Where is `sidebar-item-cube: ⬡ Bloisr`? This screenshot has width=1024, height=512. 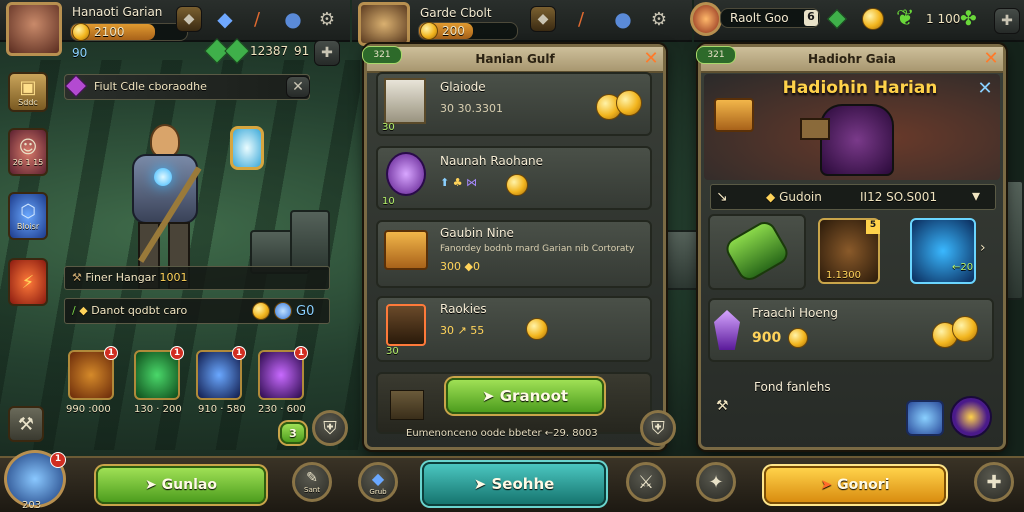
sidebar-item-cube: ⬡ Bloisr is located at coordinates (28, 216).